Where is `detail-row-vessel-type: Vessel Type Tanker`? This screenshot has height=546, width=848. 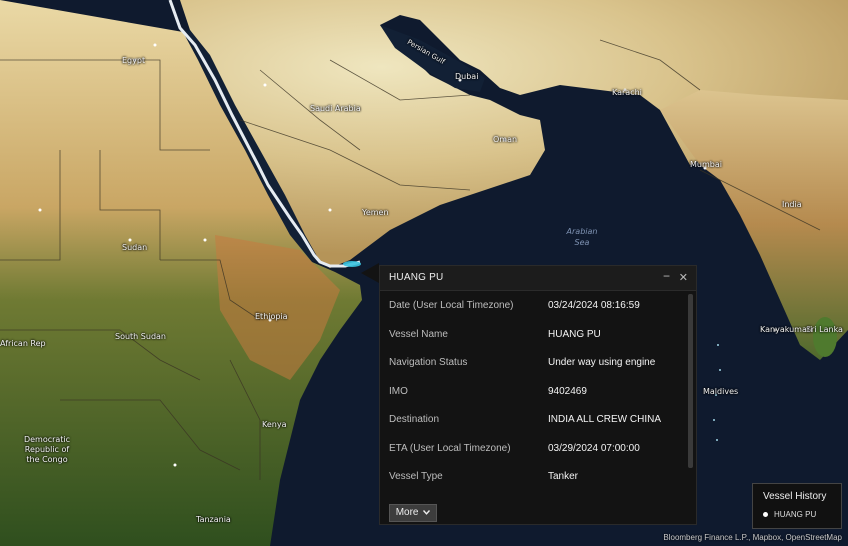 detail-row-vessel-type: Vessel Type Tanker is located at coordinates (533, 476).